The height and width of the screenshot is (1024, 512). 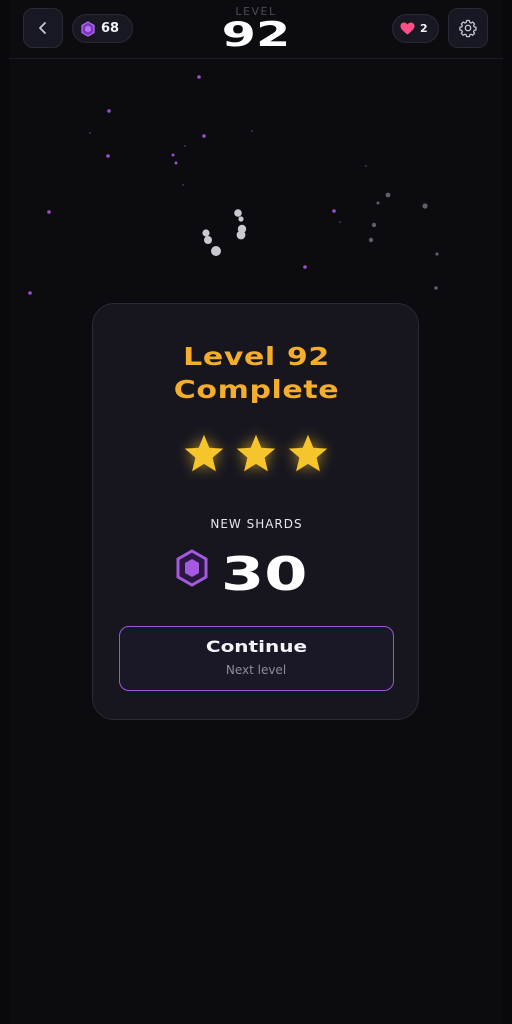 I want to click on gear-icon, so click(x=468, y=28).